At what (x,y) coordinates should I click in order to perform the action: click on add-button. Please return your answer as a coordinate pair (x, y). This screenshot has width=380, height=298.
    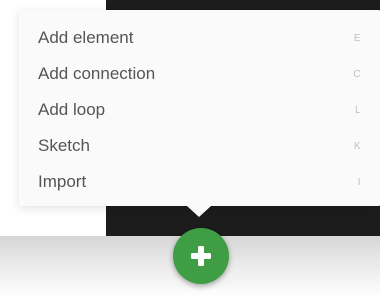
    Looking at the image, I should click on (201, 256).